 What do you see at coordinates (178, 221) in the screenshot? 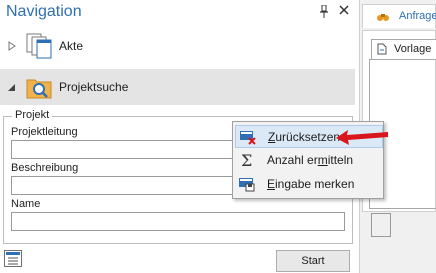
I see `name-input` at bounding box center [178, 221].